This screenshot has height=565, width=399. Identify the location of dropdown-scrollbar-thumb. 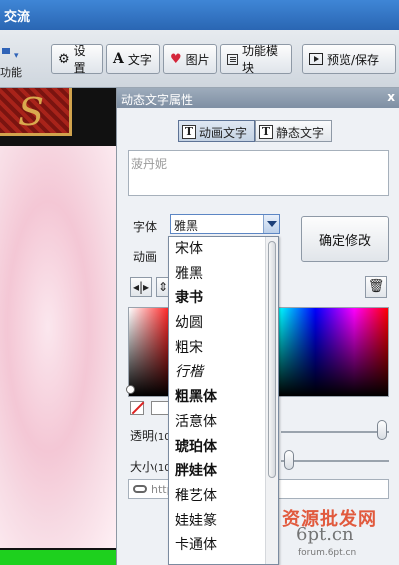
(272, 359).